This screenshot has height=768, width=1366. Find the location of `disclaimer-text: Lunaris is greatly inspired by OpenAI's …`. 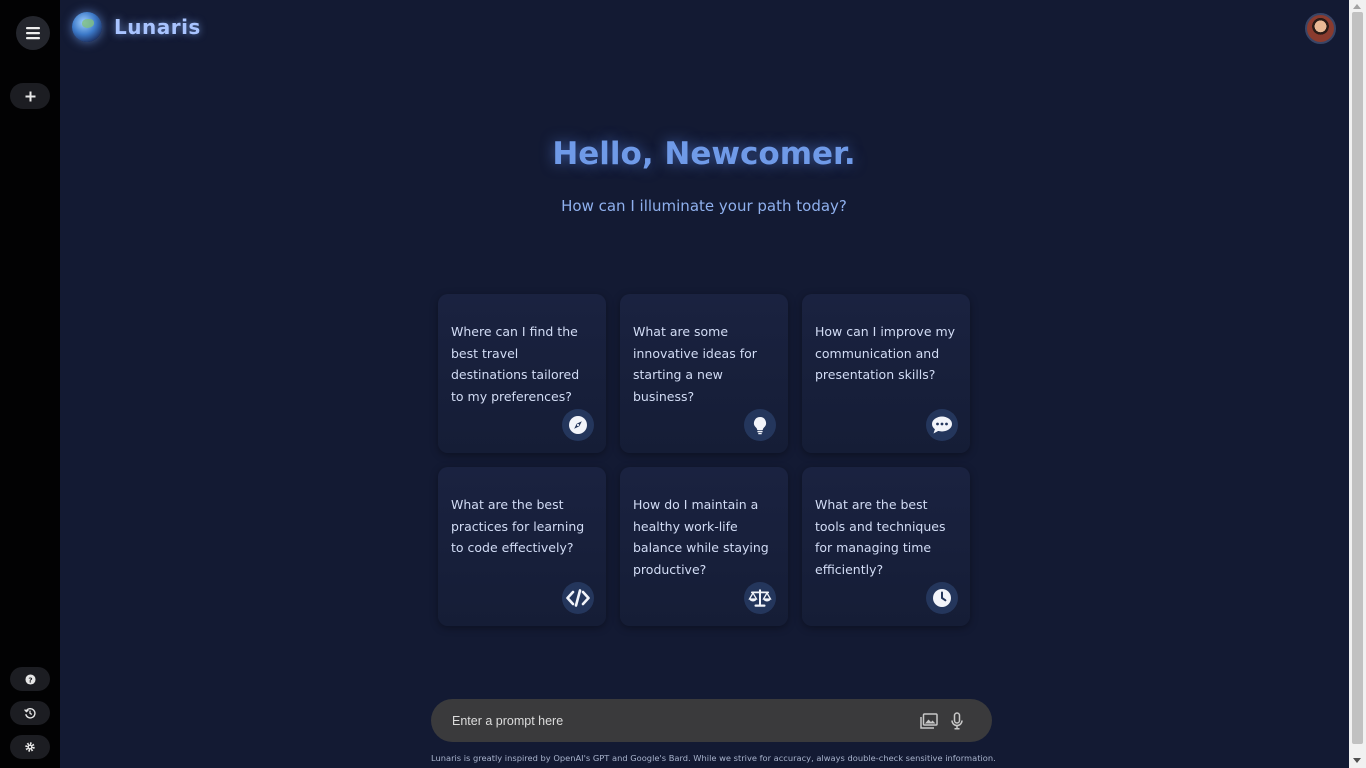

disclaimer-text: Lunaris is greatly inspired by OpenAI's … is located at coordinates (713, 758).